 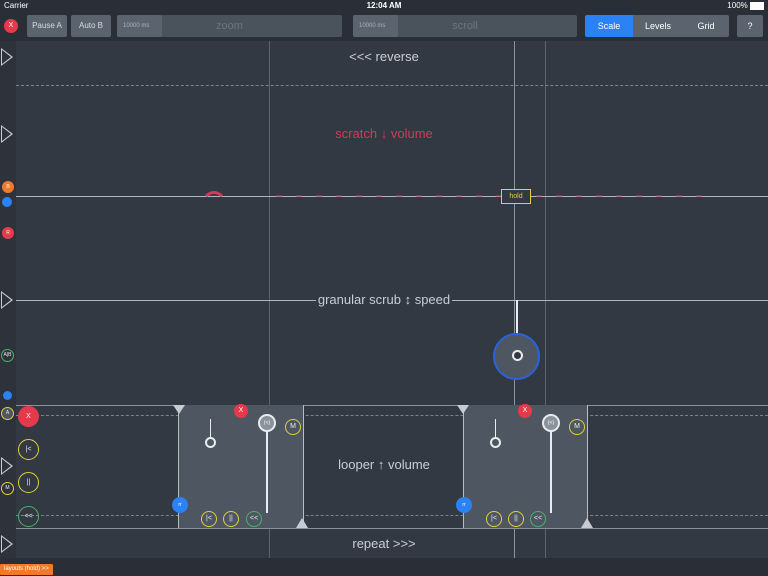 I want to click on looper-2-volume-stem, so click(x=551, y=468).